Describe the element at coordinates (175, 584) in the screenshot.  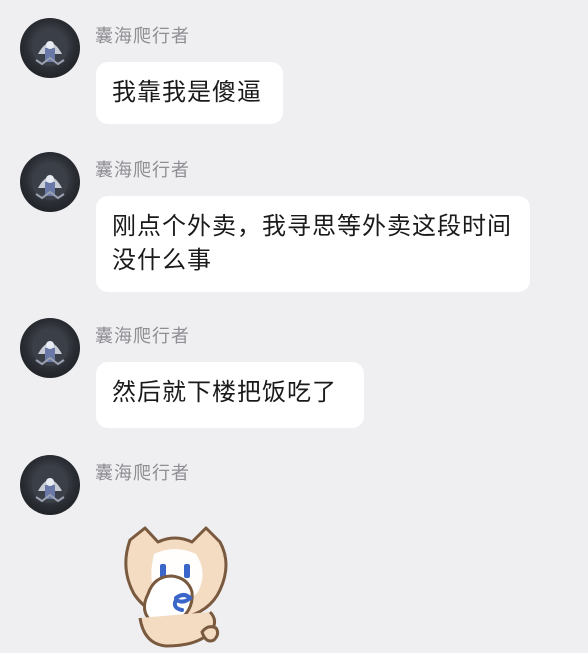
I see `cat-covering-face-sticker-icon` at that location.